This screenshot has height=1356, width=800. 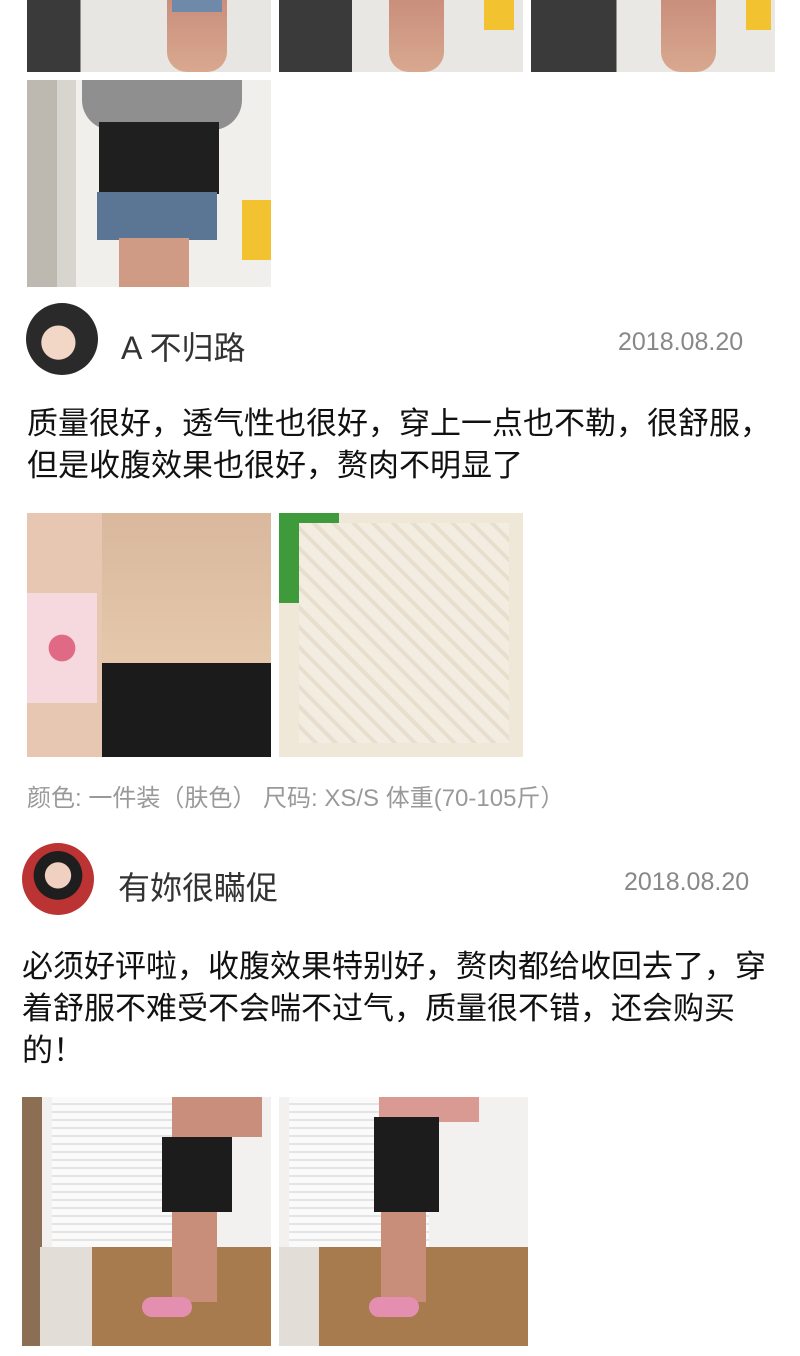 What do you see at coordinates (186, 710) in the screenshot?
I see `photo-pants` at bounding box center [186, 710].